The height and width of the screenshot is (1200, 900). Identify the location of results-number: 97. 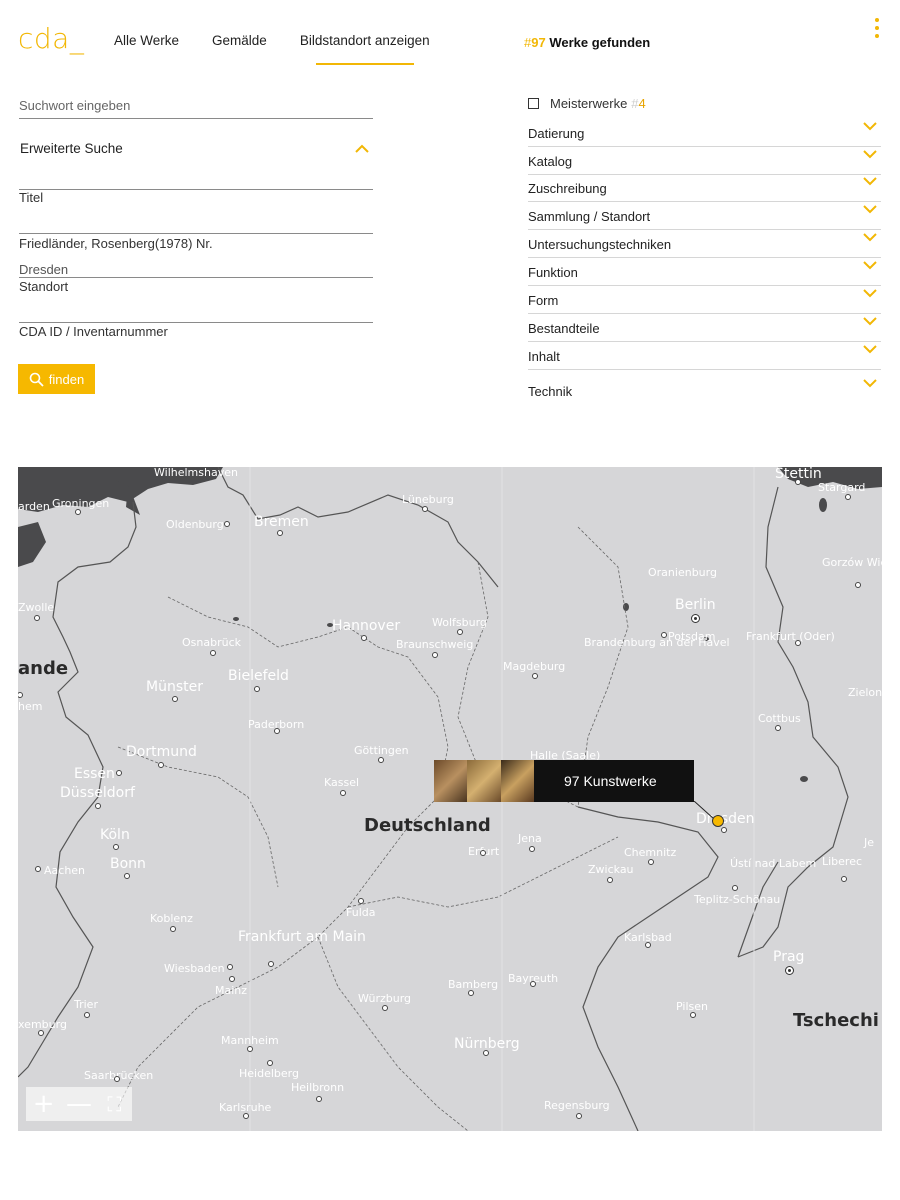
(538, 42).